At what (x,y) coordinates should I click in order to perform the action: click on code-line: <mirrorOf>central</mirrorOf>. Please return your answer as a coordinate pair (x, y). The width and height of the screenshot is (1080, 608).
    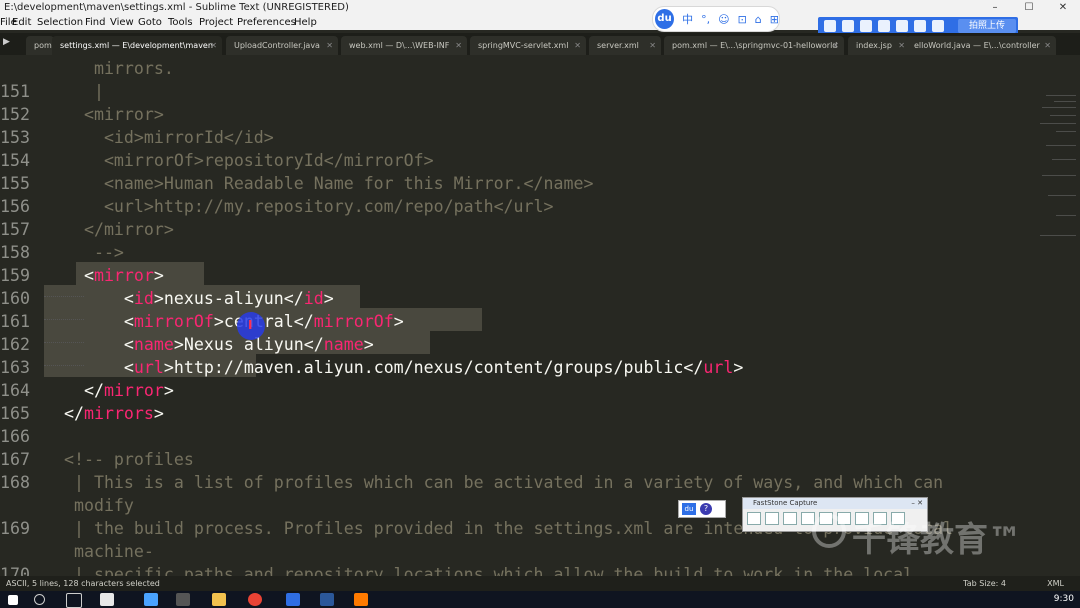
    Looking at the image, I should click on (224, 321).